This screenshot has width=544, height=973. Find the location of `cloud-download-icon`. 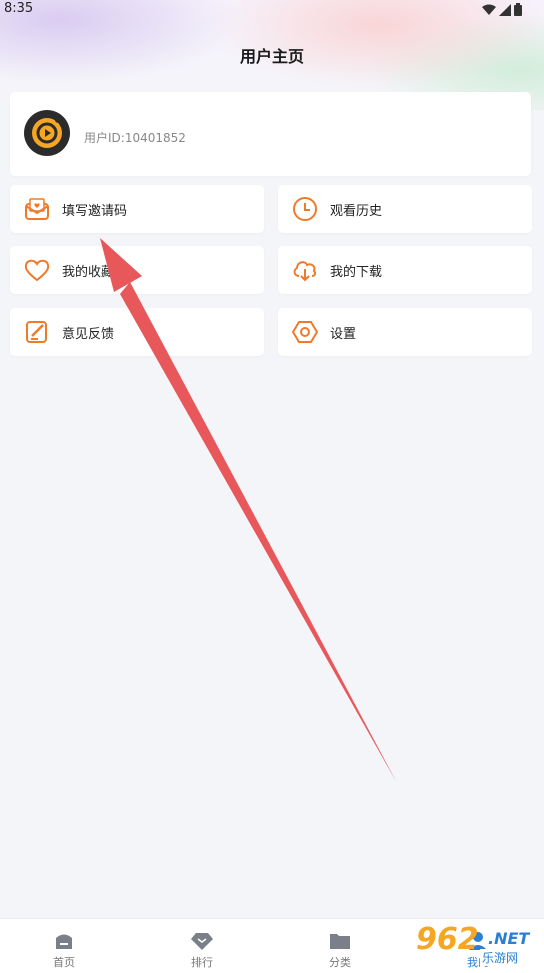

cloud-download-icon is located at coordinates (305, 270).